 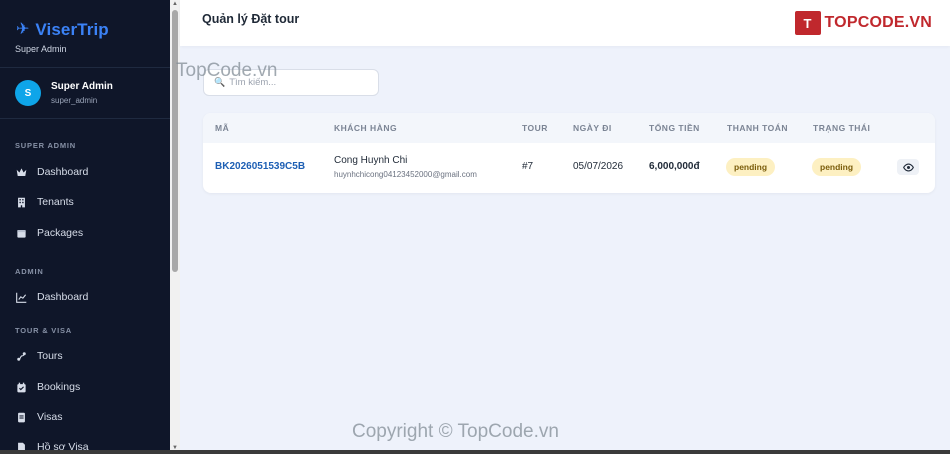 What do you see at coordinates (565, 23) in the screenshot?
I see `topbar: Quản lý Đặt tour T TOPCODE.VN` at bounding box center [565, 23].